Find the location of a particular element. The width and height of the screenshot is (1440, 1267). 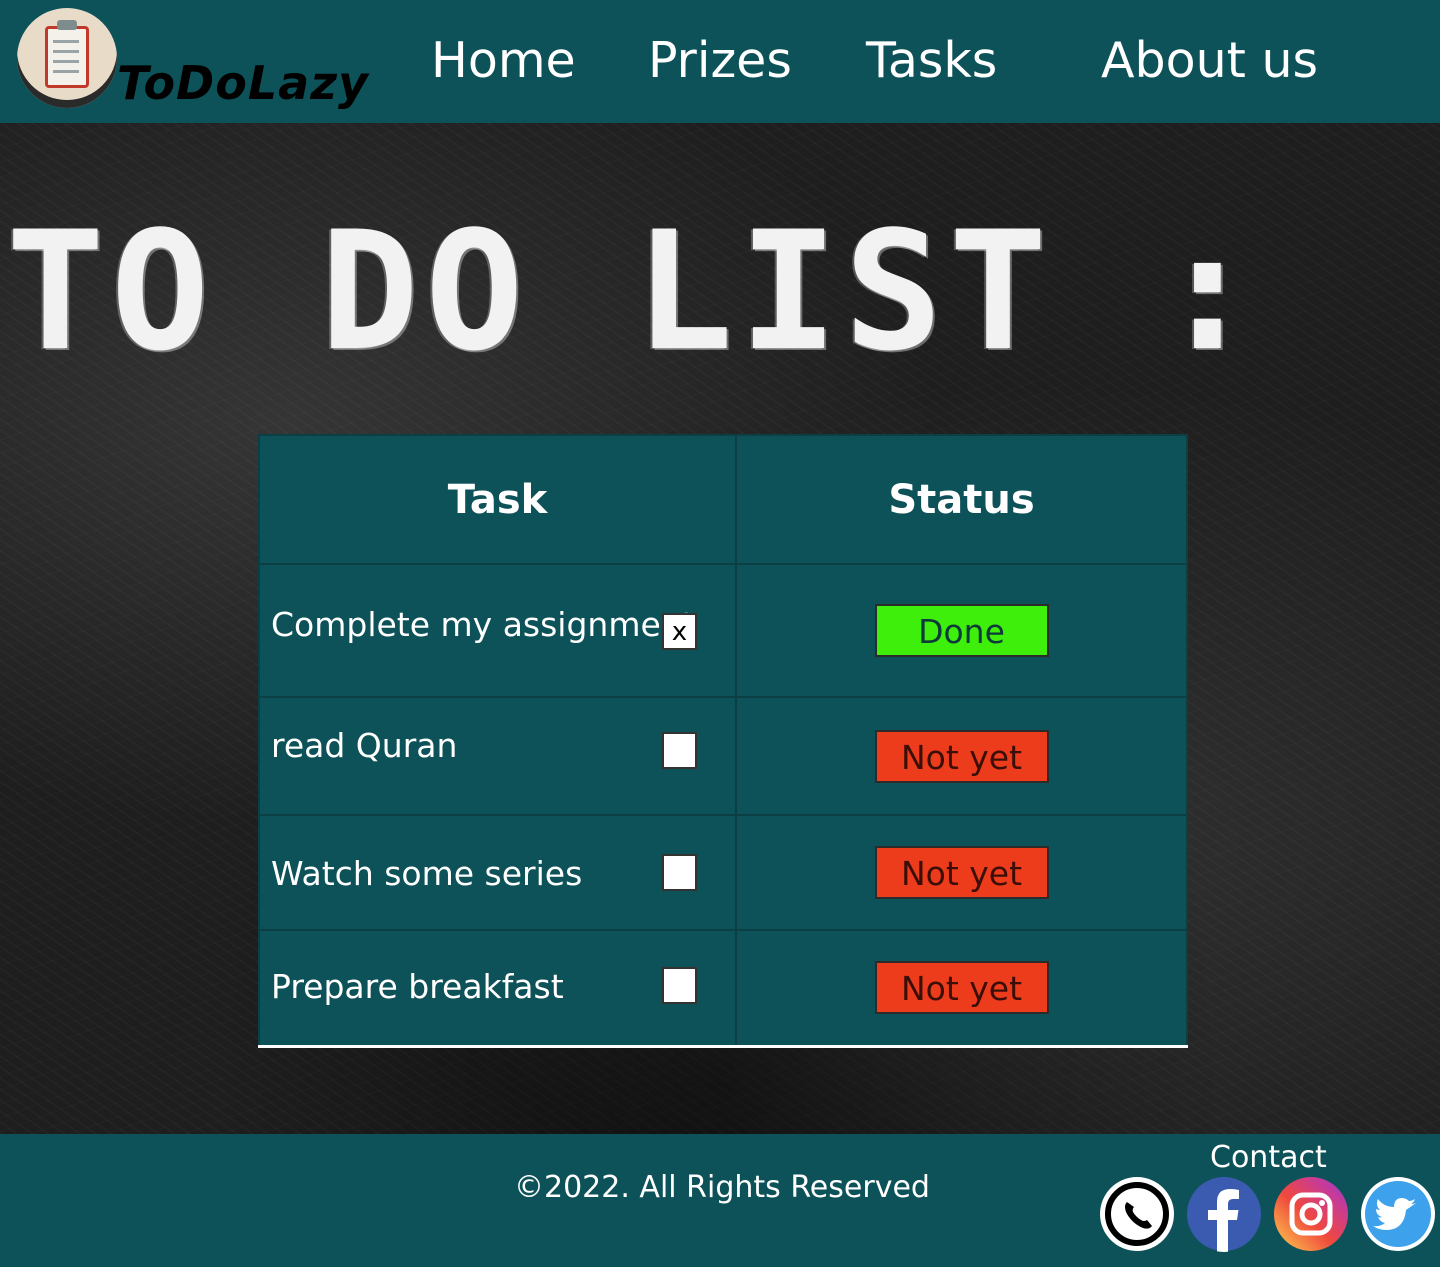

table-row: Watch some series Not yet is located at coordinates (723, 872).